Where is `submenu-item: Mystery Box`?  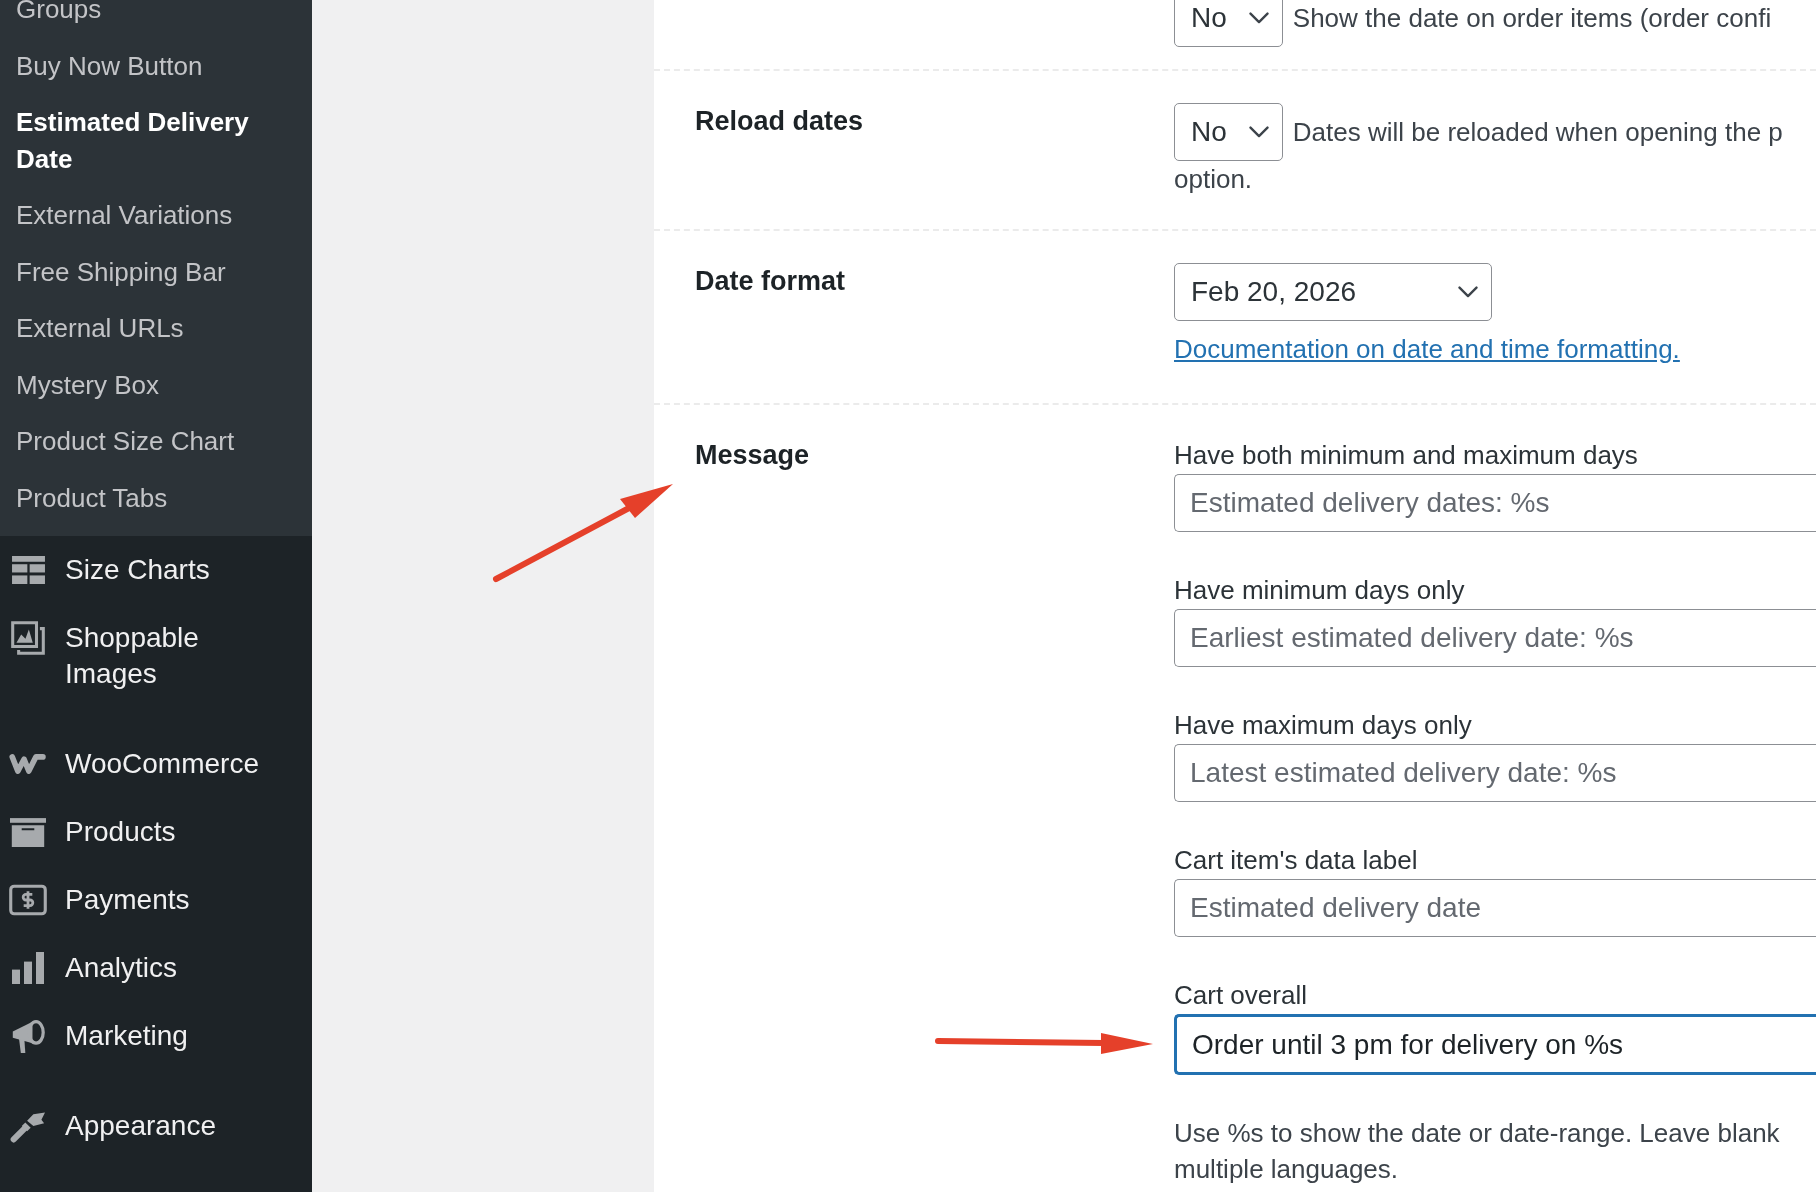
submenu-item: Mystery Box is located at coordinates (156, 384).